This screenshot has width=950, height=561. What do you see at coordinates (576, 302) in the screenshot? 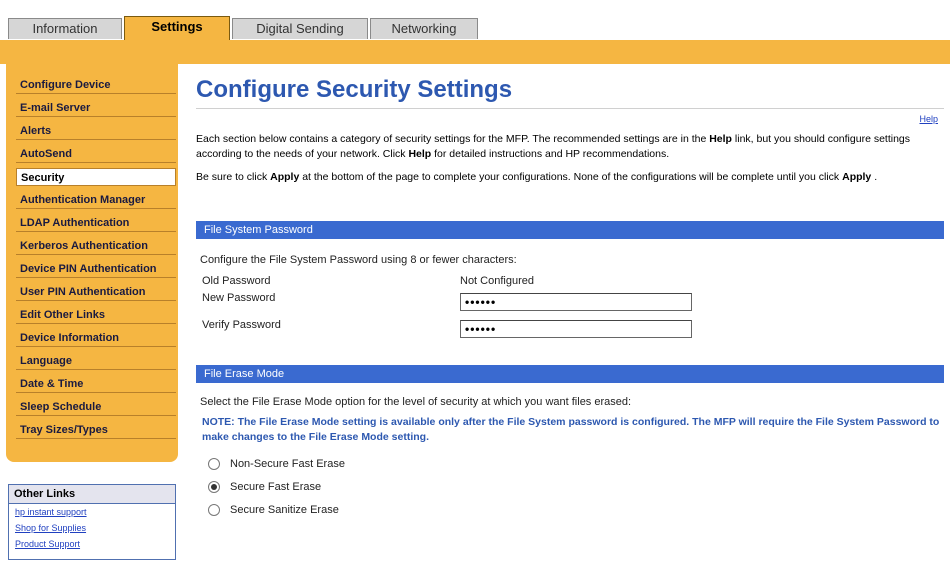
I see `new-password-field: ••••••` at bounding box center [576, 302].